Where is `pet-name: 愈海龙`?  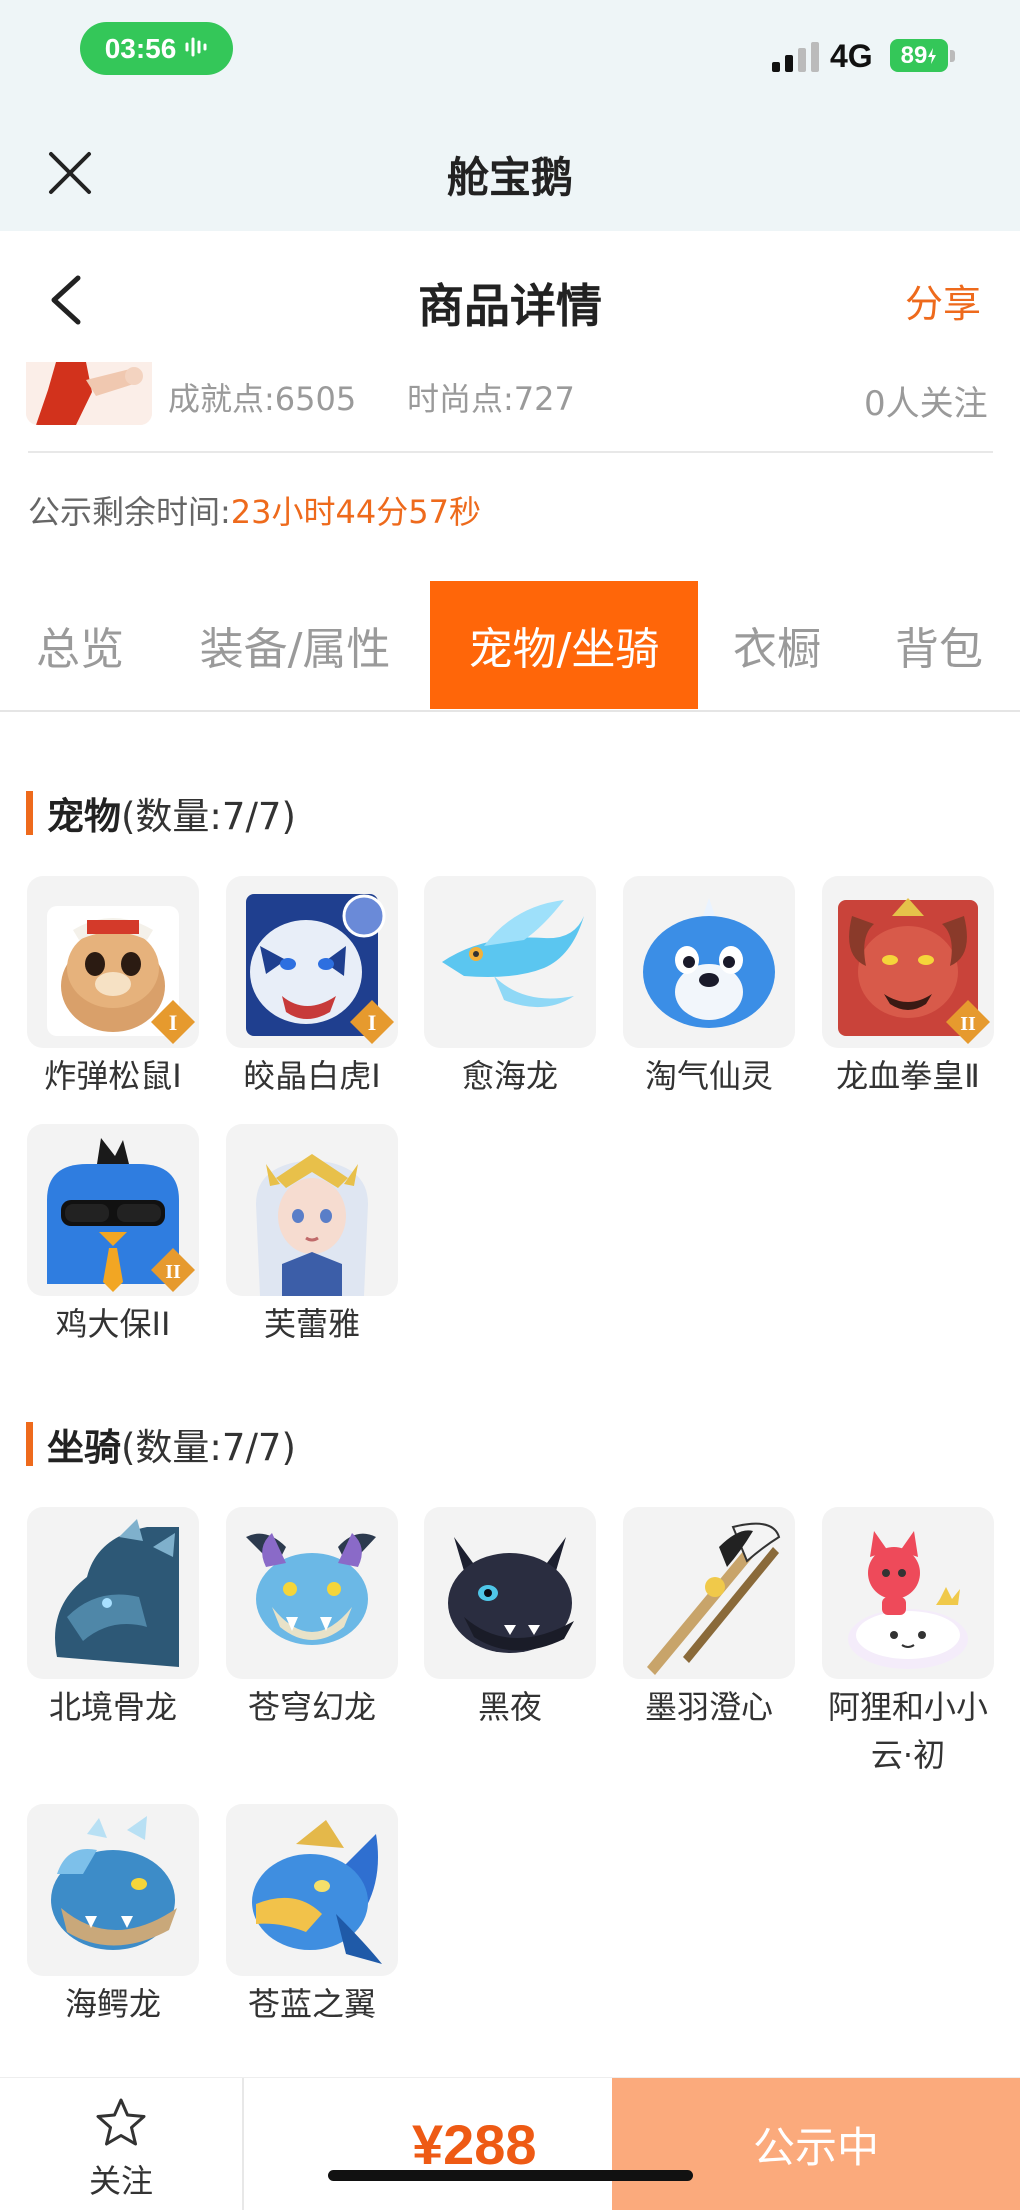
pet-name: 愈海龙 is located at coordinates (509, 1076).